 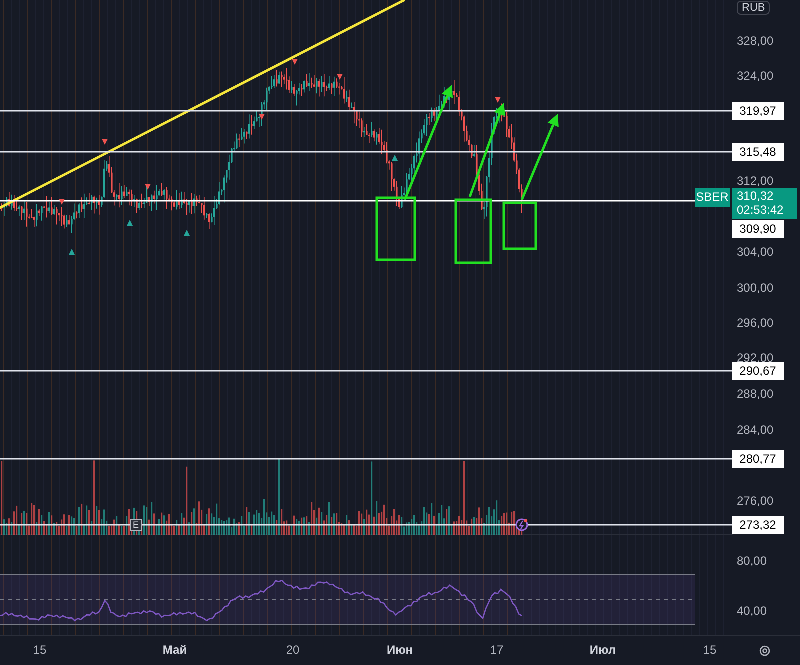 What do you see at coordinates (755, 41) in the screenshot?
I see `price-tick: 328,00` at bounding box center [755, 41].